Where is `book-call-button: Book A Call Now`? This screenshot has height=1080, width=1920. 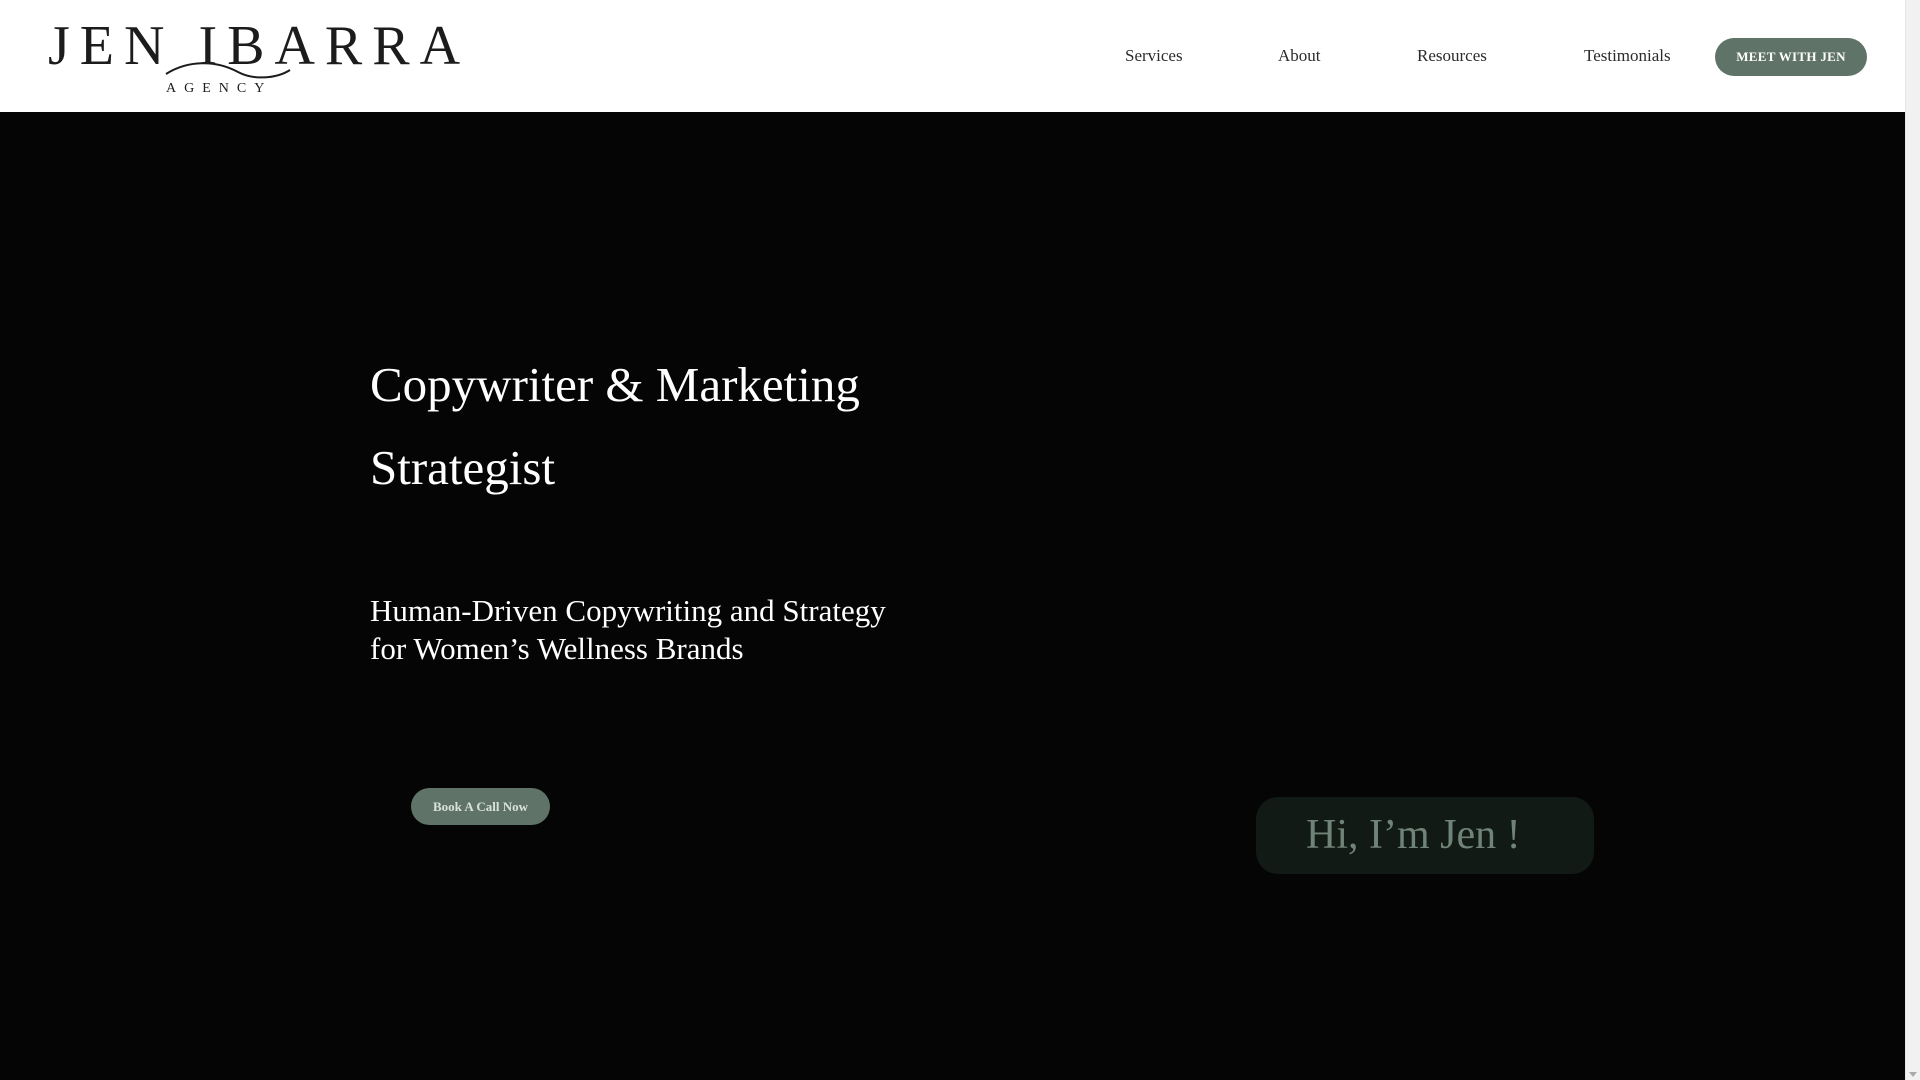
book-call-button: Book A Call Now is located at coordinates (480, 806).